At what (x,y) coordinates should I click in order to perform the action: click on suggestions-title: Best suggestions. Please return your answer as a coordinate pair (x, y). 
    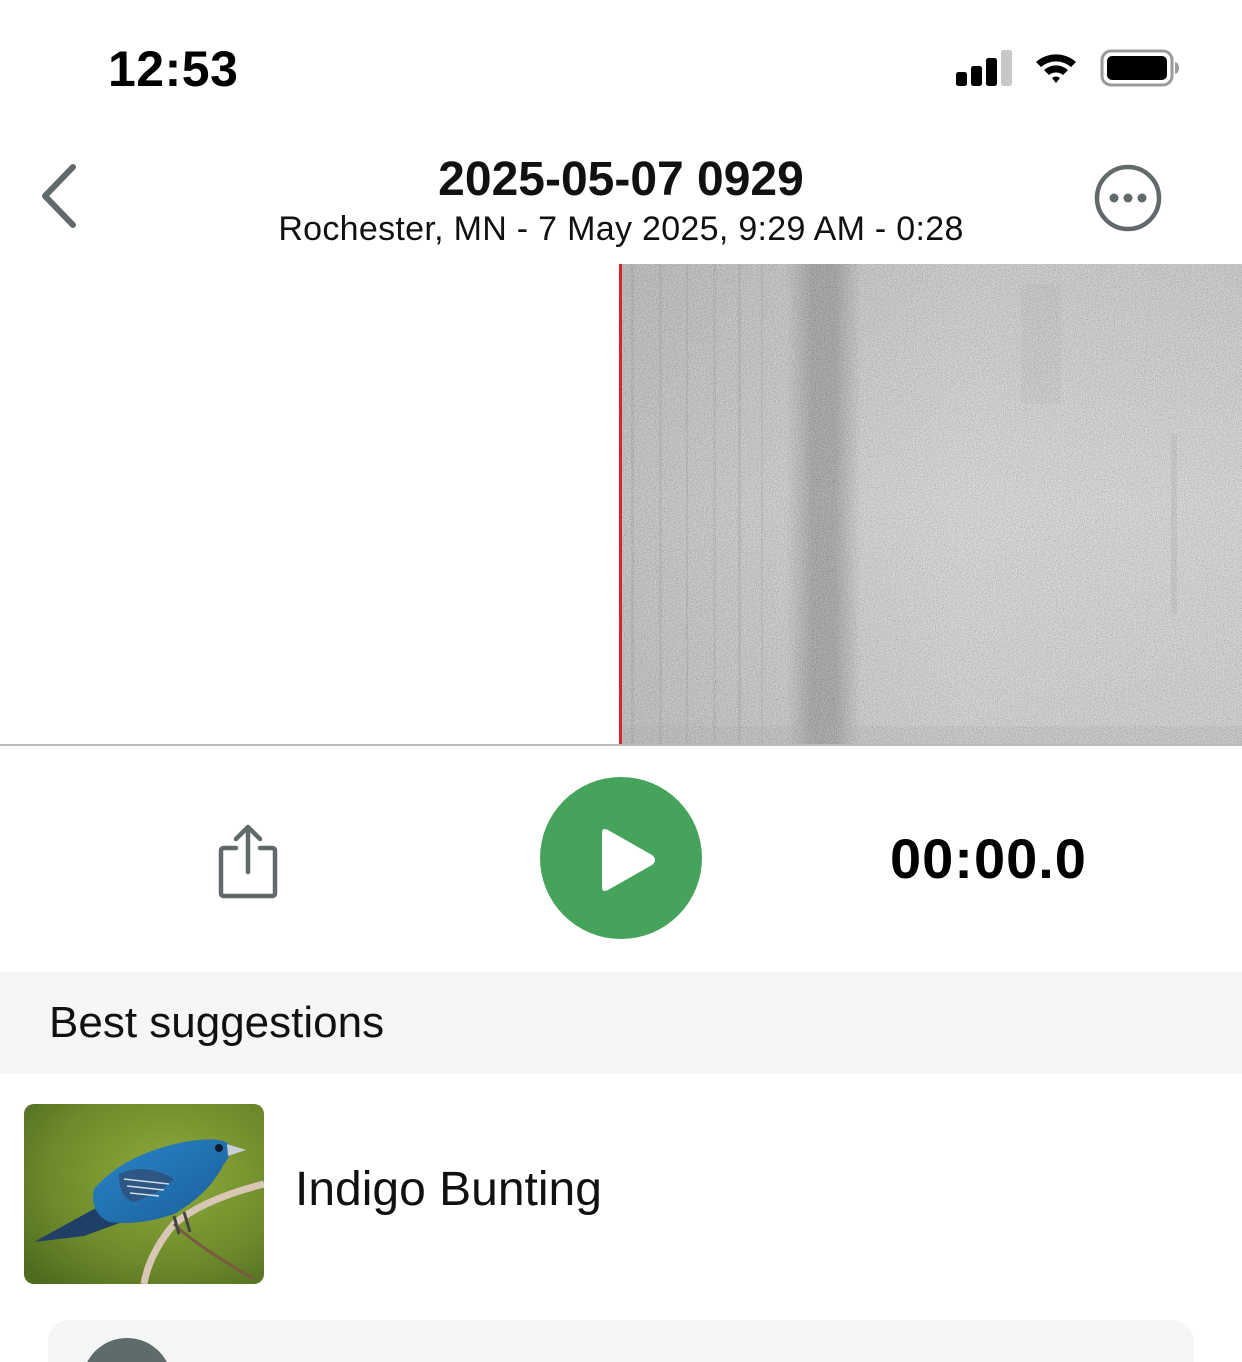
    Looking at the image, I should click on (217, 1022).